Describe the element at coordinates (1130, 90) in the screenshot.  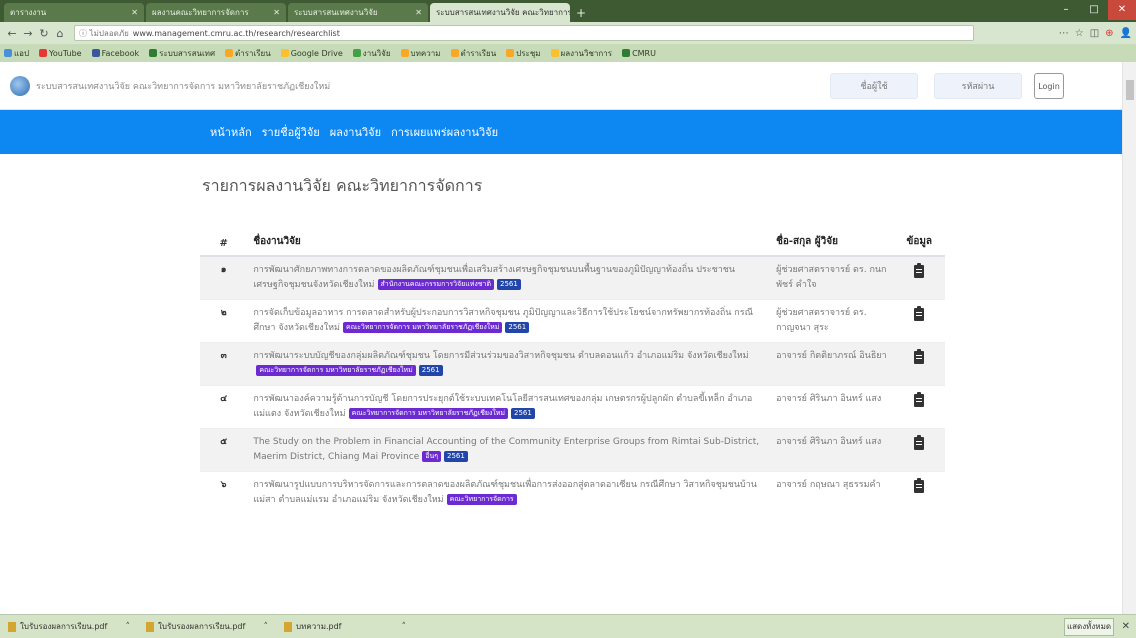
I see `scrollbar-thumb` at that location.